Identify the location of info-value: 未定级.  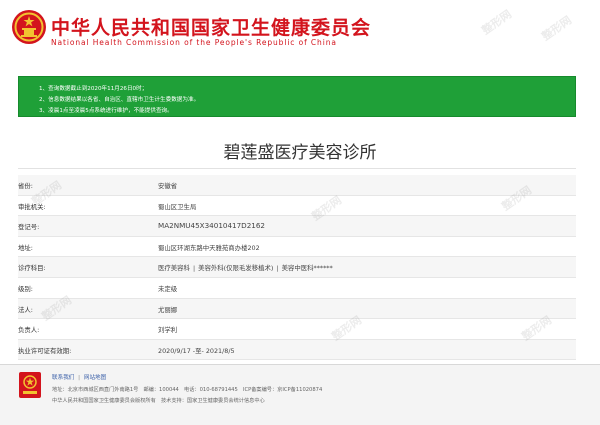
(168, 288).